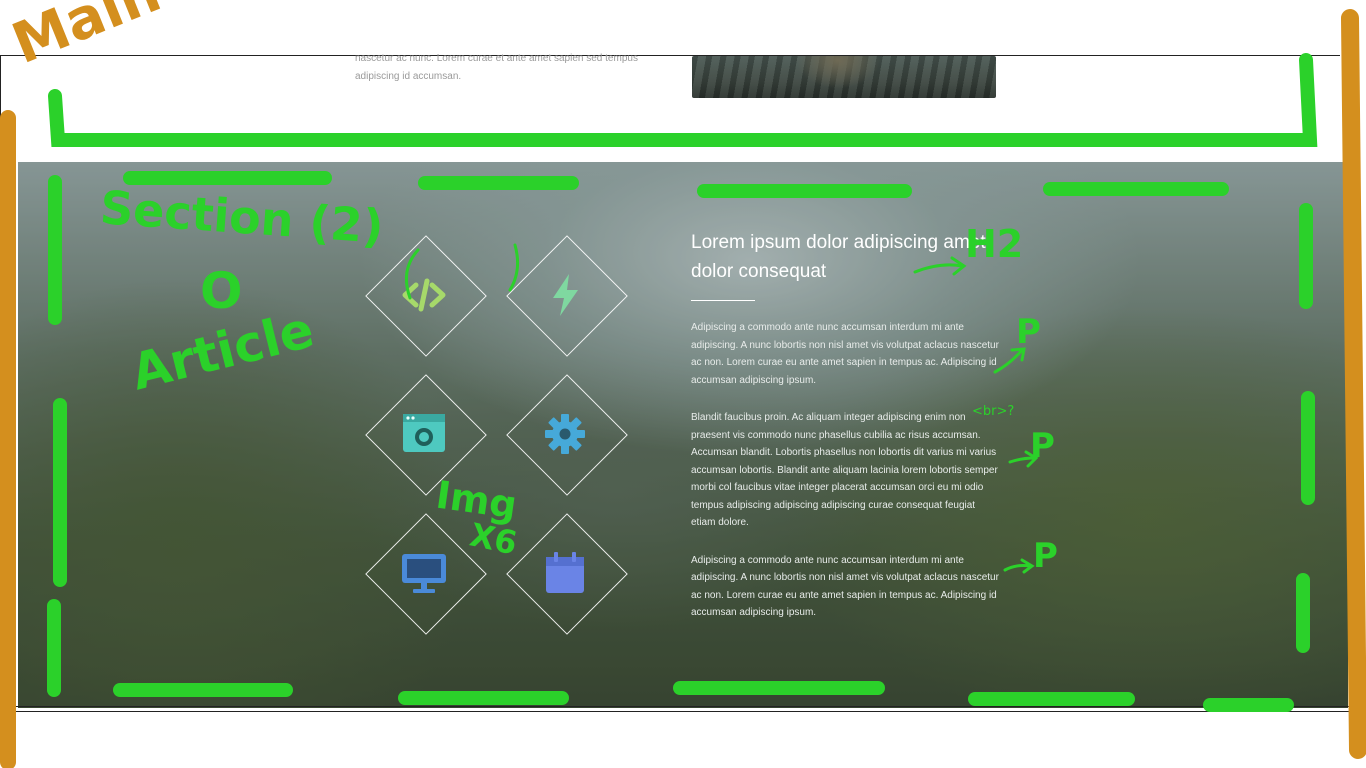 This screenshot has width=1366, height=768. Describe the element at coordinates (1045, 556) in the screenshot. I see `annotation-p3: P` at that location.